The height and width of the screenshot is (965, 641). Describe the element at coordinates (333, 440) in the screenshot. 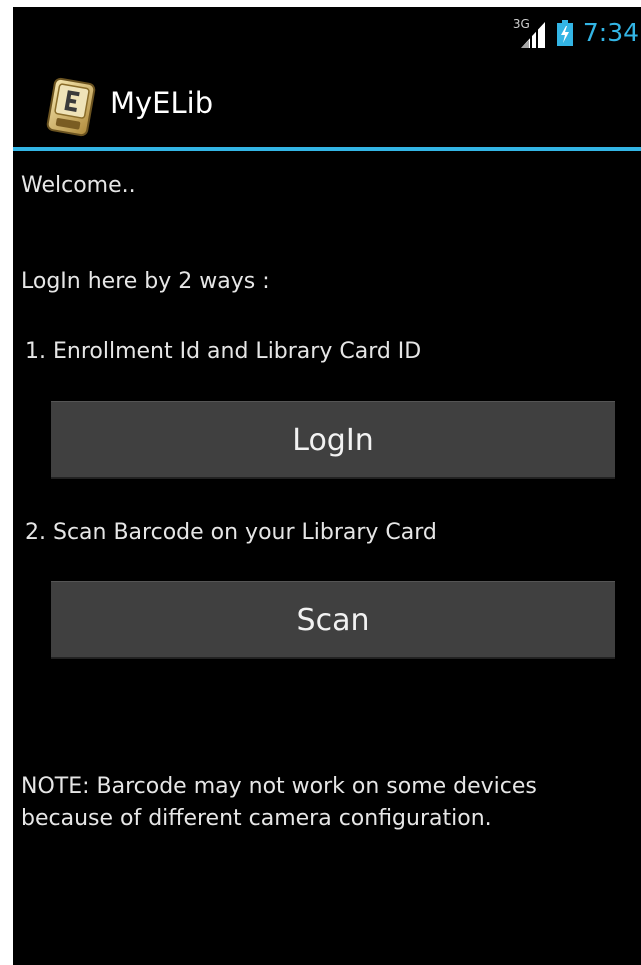

I see `login-button: LogIn` at that location.